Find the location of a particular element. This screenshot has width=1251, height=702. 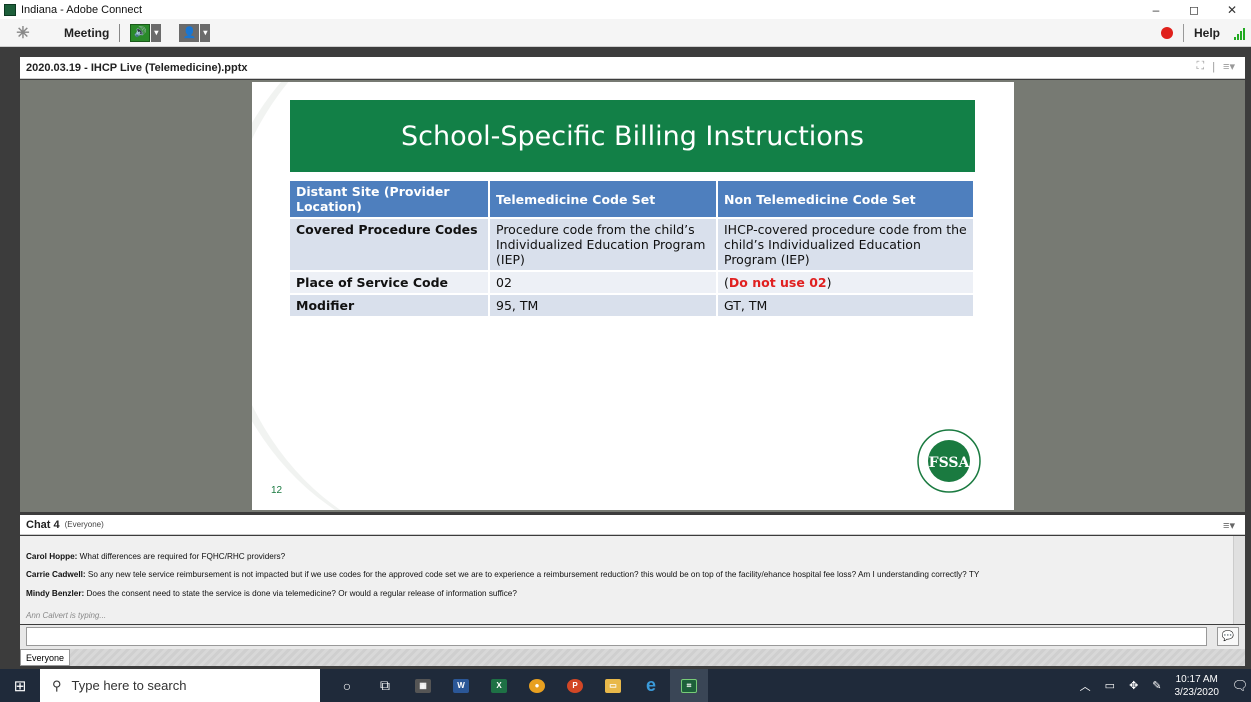

camera-icon: 👤 is located at coordinates (189, 32).